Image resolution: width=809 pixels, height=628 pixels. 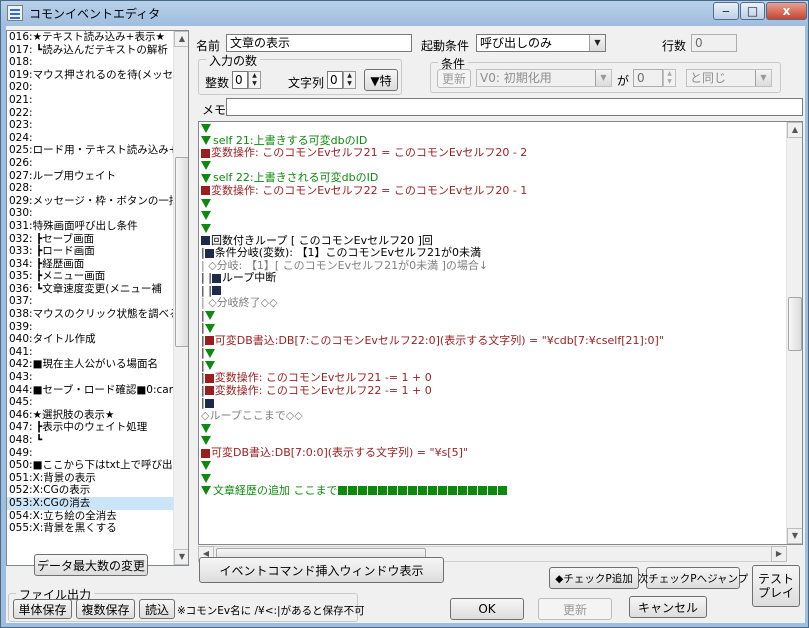 What do you see at coordinates (321, 570) in the screenshot?
I see `insert-command-window-button: イベントコマンド挿入ウィンドウ表示` at bounding box center [321, 570].